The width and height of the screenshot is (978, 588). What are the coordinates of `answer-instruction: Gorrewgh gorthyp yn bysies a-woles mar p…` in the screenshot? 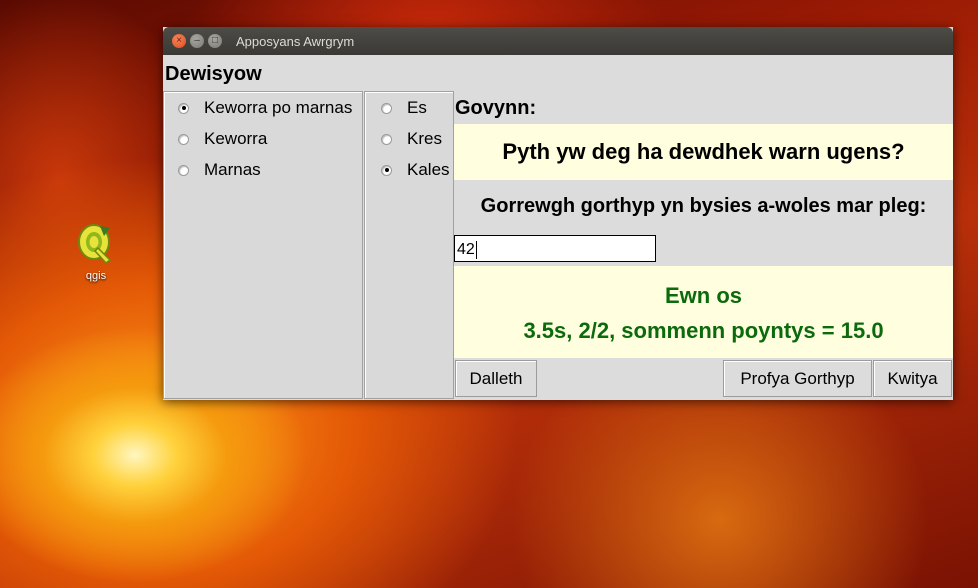 It's located at (703, 206).